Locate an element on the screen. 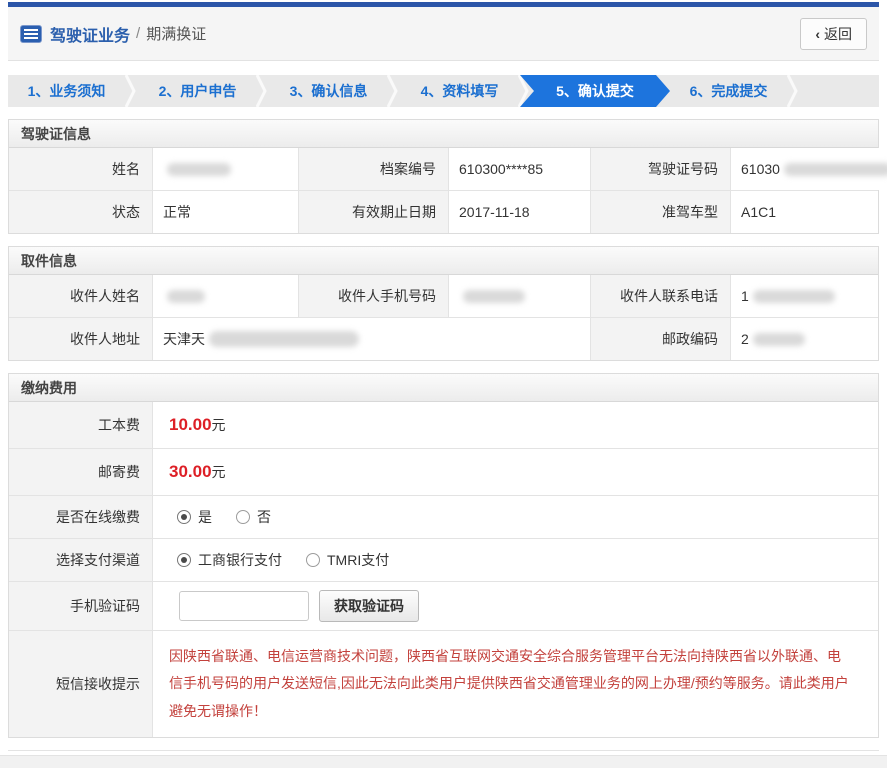 Image resolution: width=887 pixels, height=768 pixels. online-pay-label: 是否在线缴费 is located at coordinates (81, 517).